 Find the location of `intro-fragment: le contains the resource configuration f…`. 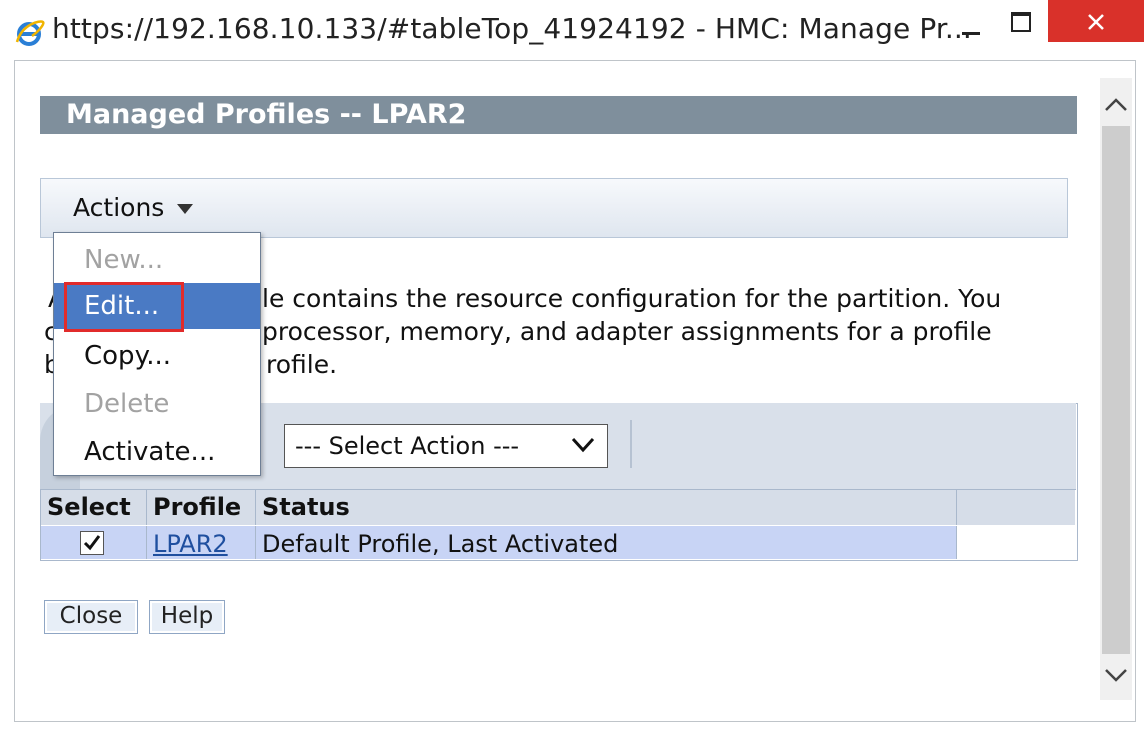

intro-fragment: le contains the resource configuration f… is located at coordinates (632, 298).